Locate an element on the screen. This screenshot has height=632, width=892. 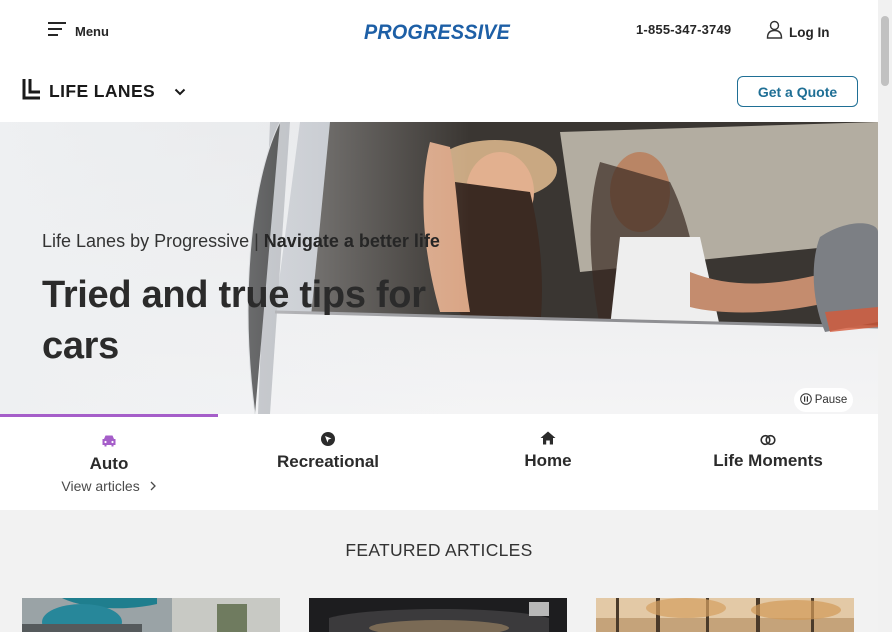
tab-recreational: Recreational is located at coordinates (328, 462).